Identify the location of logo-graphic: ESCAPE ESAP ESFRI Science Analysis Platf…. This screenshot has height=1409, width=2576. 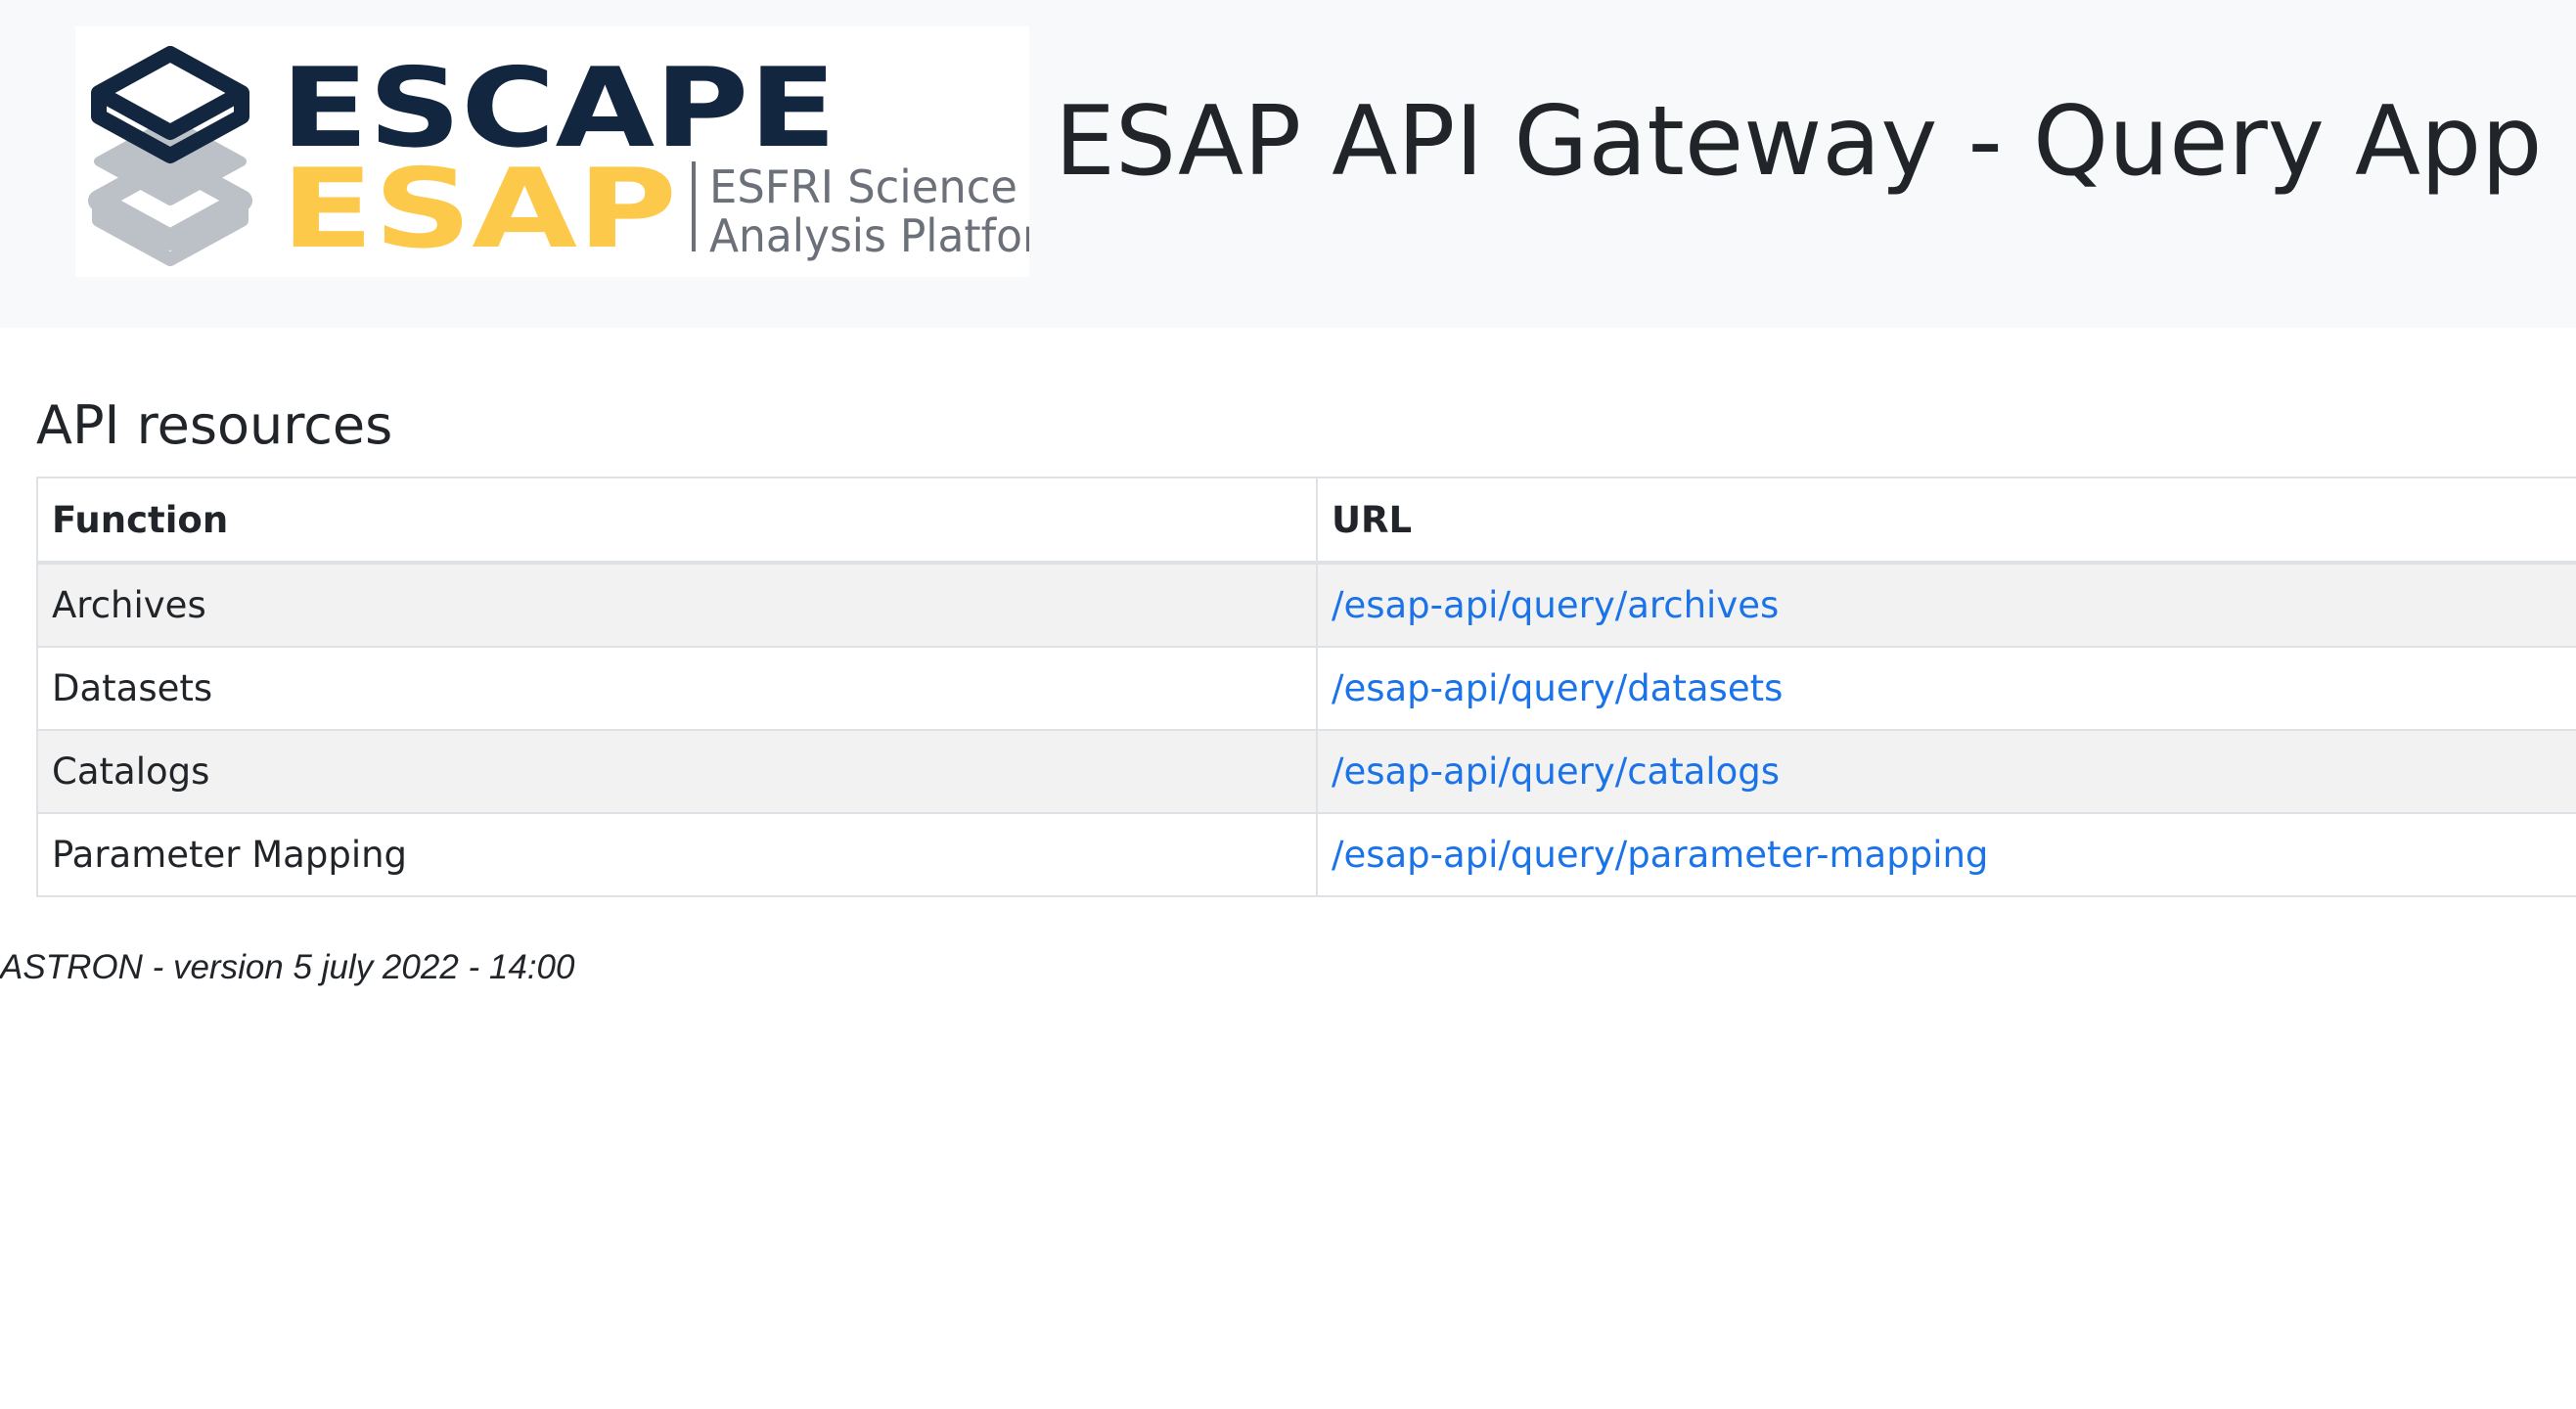
(558, 159).